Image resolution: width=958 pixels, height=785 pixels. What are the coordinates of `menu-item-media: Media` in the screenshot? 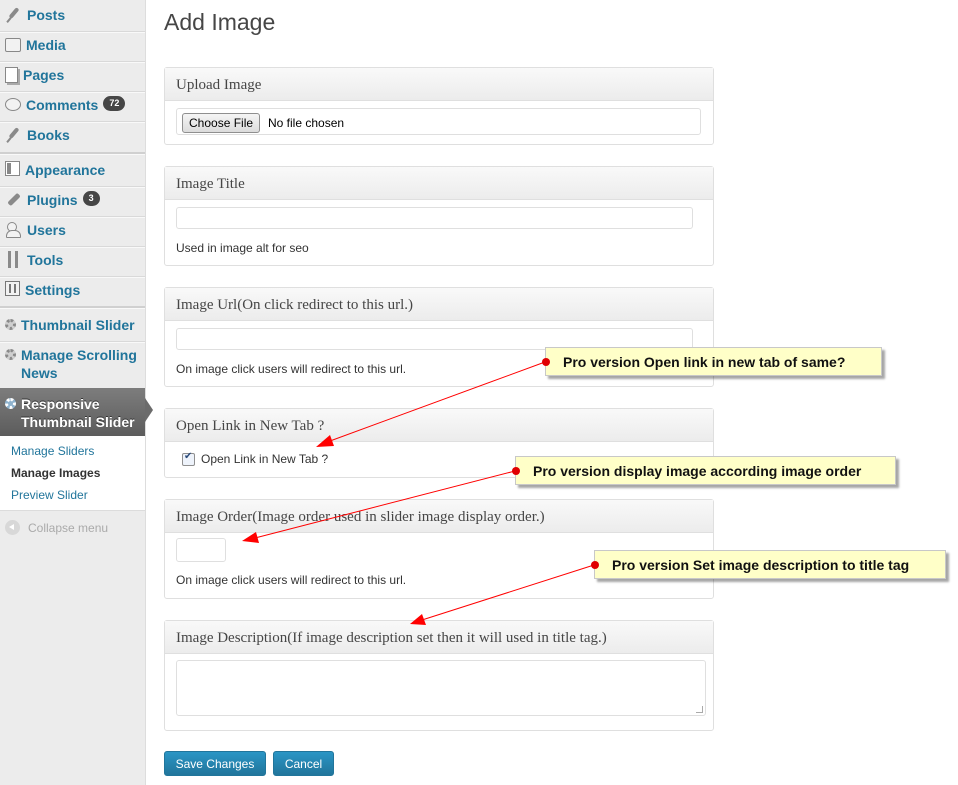 It's located at (72, 45).